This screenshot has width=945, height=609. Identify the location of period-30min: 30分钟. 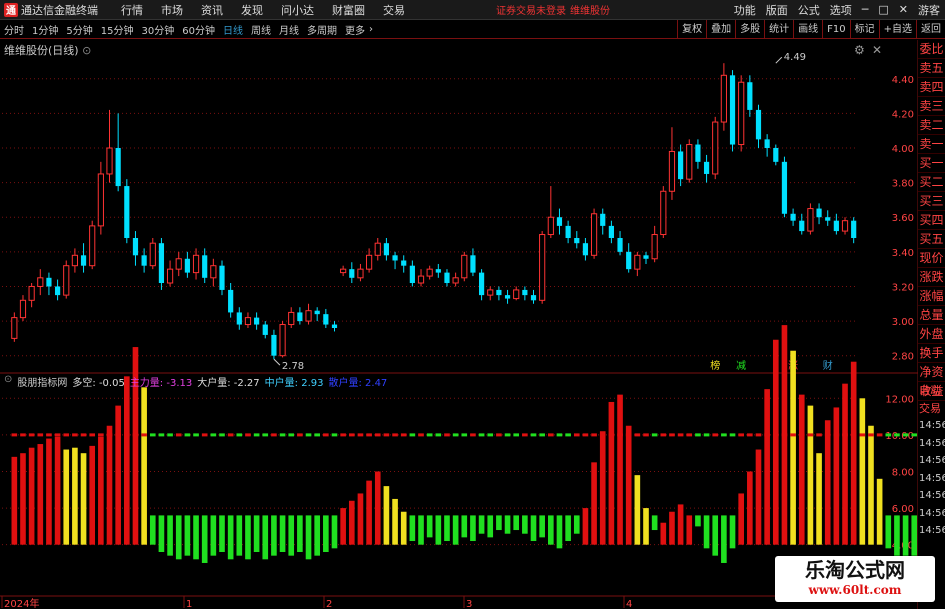
(157, 29).